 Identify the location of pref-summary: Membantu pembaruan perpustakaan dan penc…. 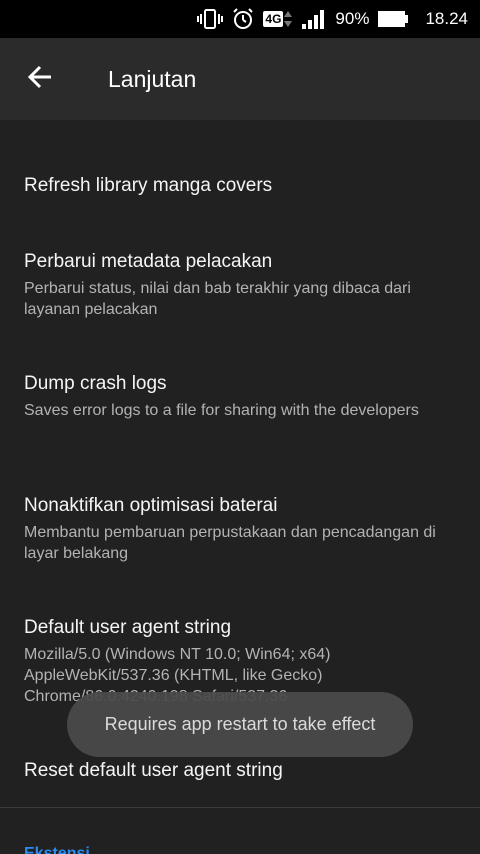
(230, 543).